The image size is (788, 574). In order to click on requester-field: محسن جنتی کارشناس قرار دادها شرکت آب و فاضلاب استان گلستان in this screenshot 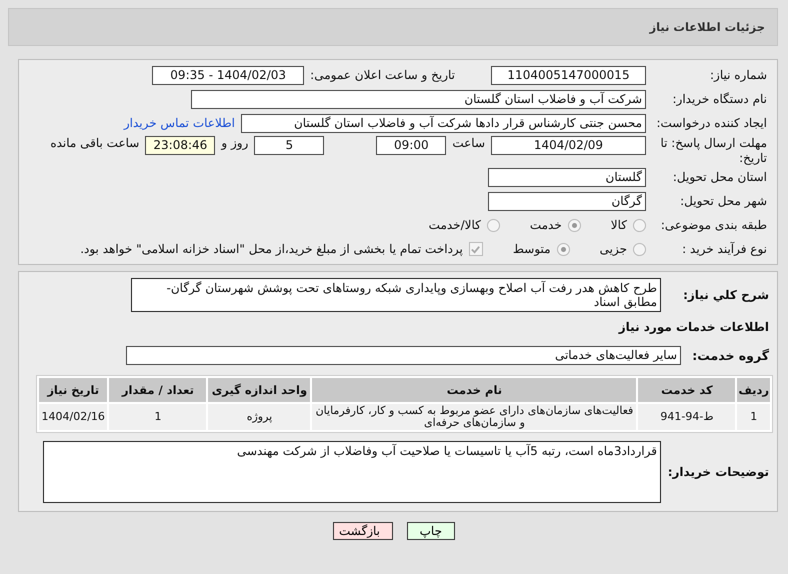, I will do `click(443, 123)`.